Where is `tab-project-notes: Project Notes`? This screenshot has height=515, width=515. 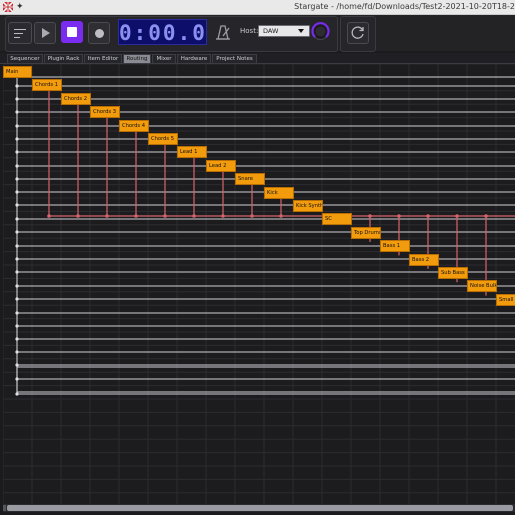 tab-project-notes: Project Notes is located at coordinates (234, 58).